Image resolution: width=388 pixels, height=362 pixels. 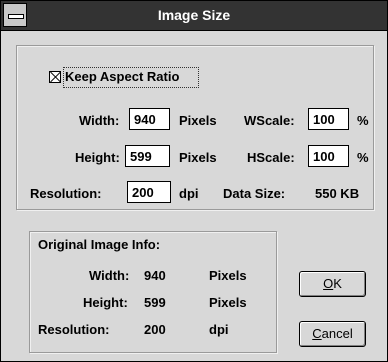 I want to click on original-resolution-value: 200, so click(x=155, y=329).